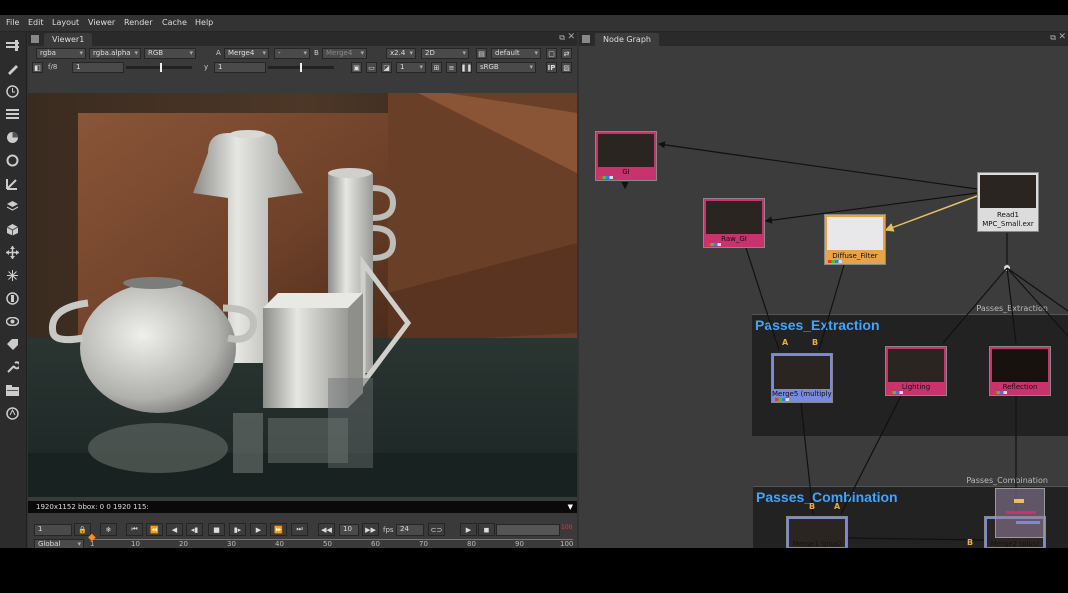  Describe the element at coordinates (174, 22) in the screenshot. I see `menu-cache: Cache` at that location.